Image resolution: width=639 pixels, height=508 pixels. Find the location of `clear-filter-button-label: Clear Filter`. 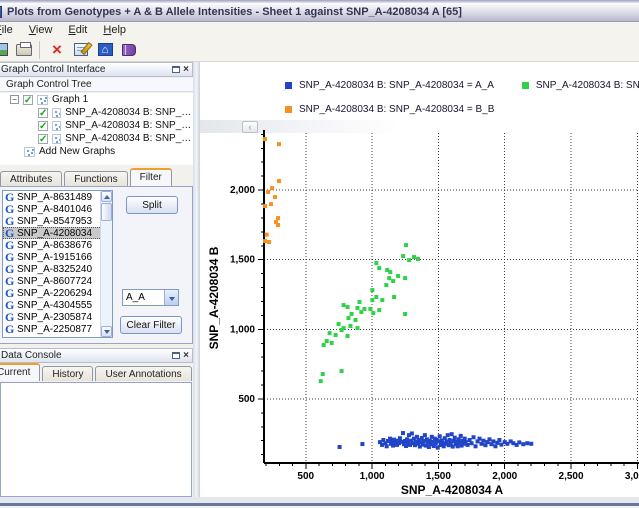

clear-filter-button-label: Clear Filter is located at coordinates (151, 325).